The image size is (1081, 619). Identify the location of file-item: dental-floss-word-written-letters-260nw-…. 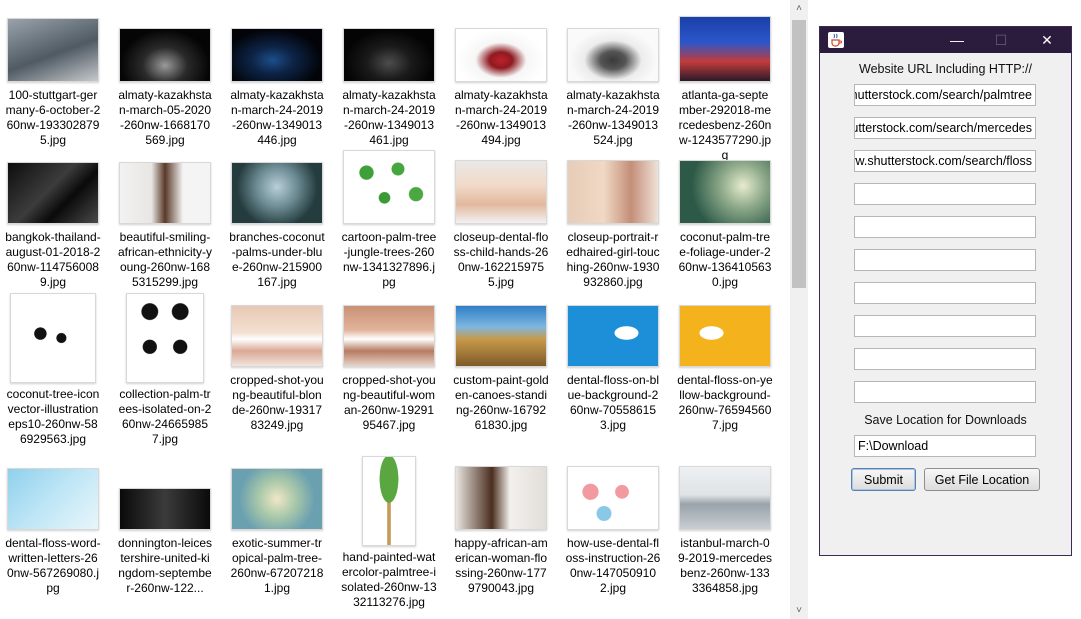
(53, 527).